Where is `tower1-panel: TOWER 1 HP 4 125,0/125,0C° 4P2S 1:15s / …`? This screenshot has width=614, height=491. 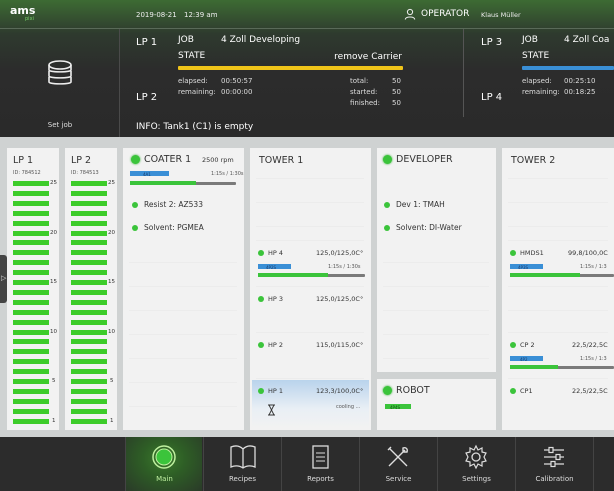 tower1-panel: TOWER 1 HP 4 125,0/125,0C° 4P2S 1:15s / … is located at coordinates (310, 289).